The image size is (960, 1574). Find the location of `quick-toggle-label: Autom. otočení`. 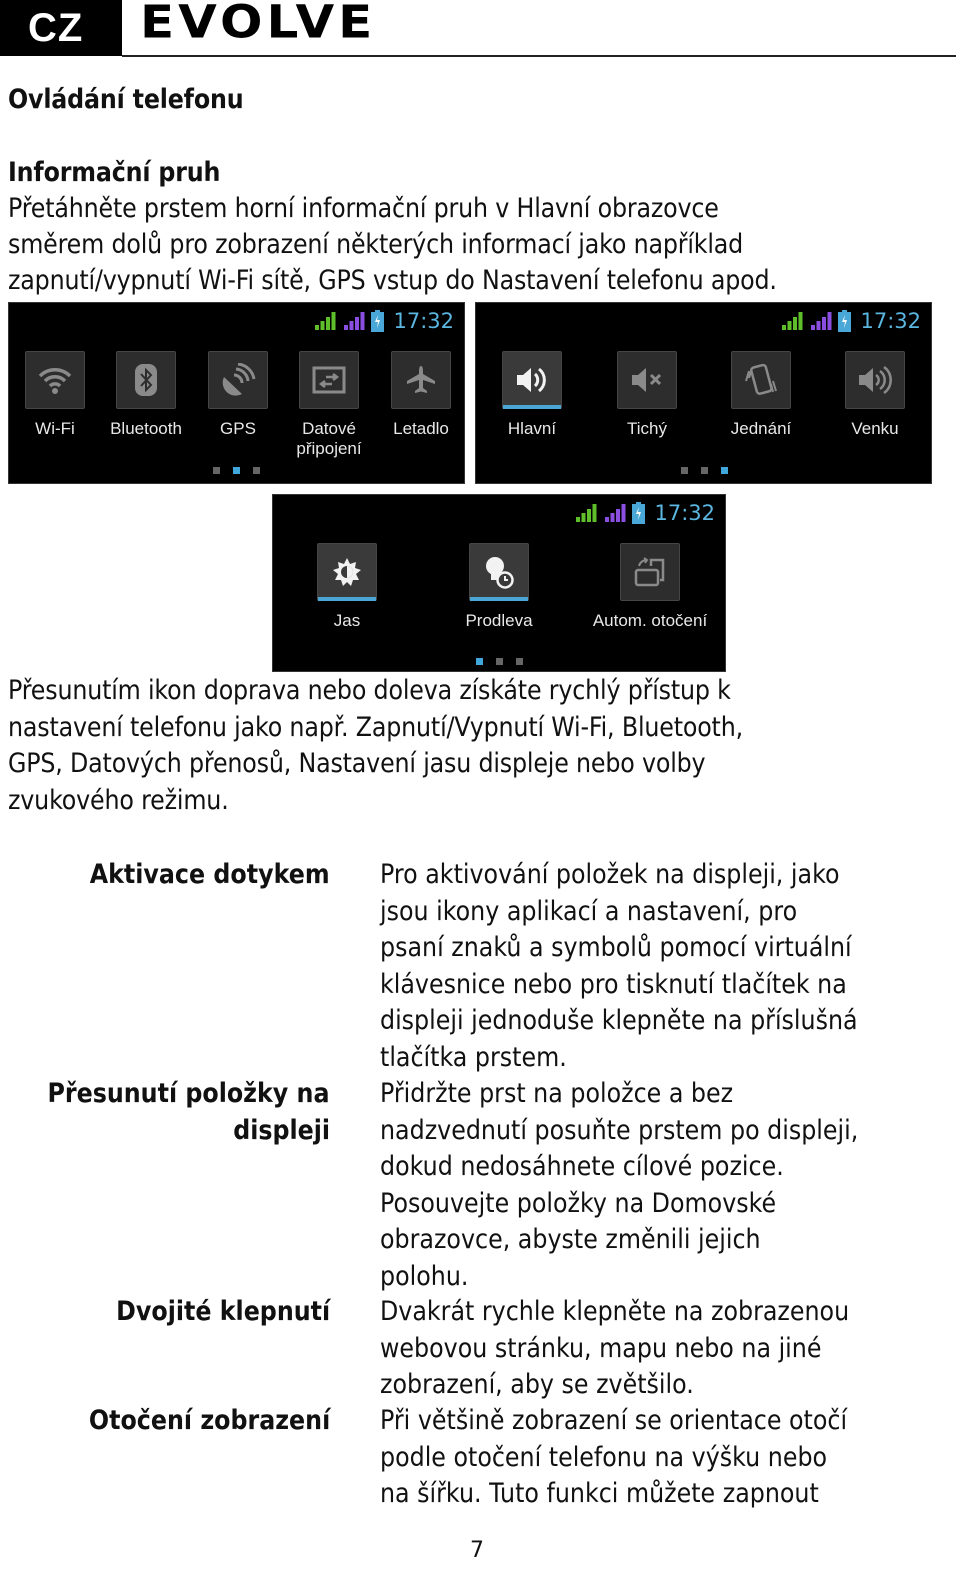

quick-toggle-label: Autom. otočení is located at coordinates (650, 620).